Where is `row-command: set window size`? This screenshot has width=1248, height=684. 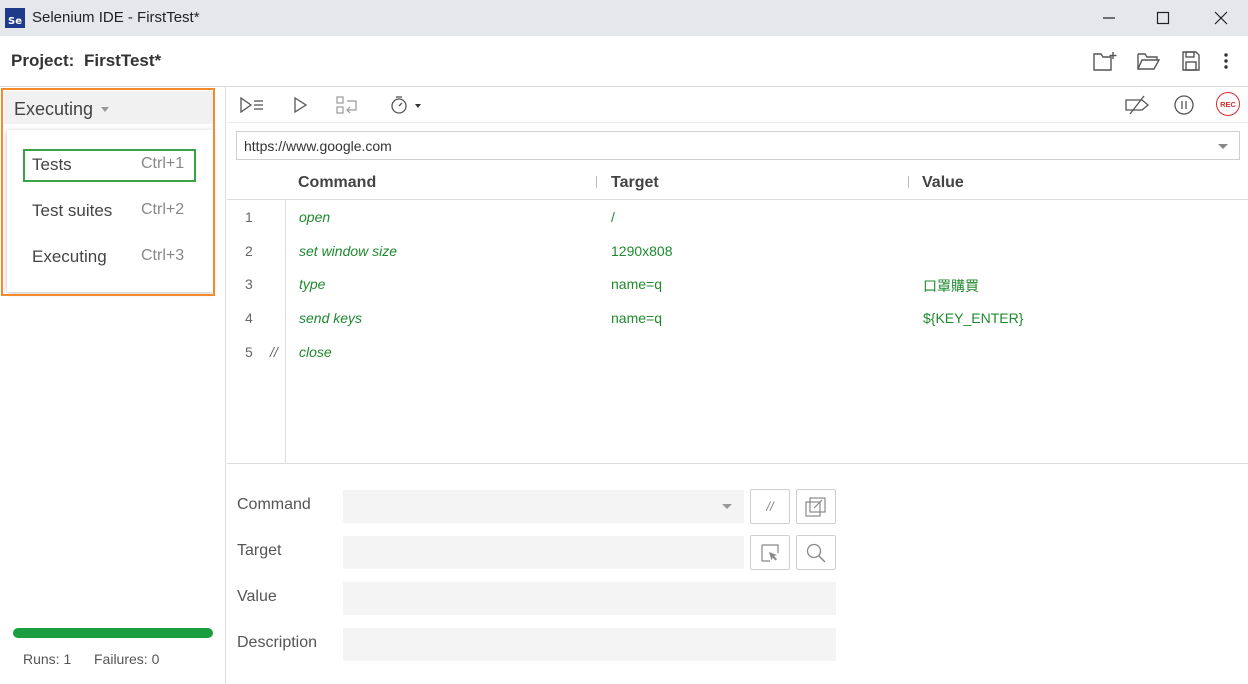 row-command: set window size is located at coordinates (348, 251).